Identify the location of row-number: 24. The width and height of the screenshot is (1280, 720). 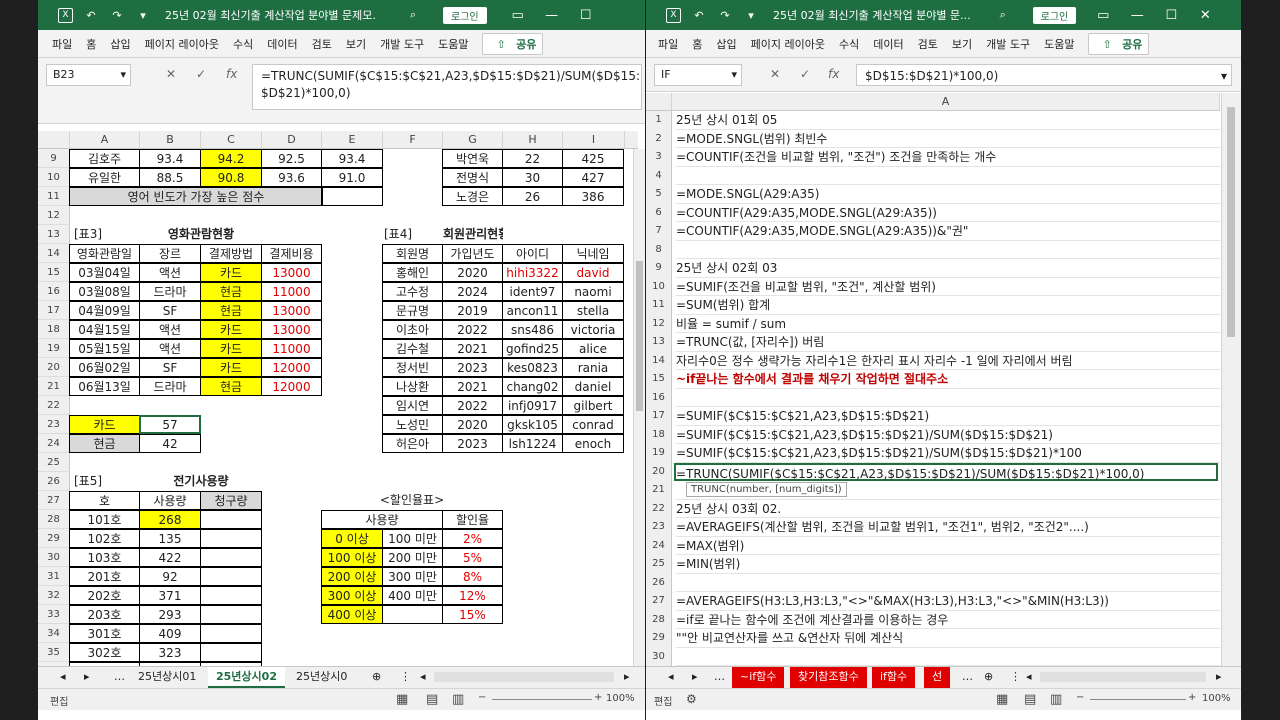
(54, 443).